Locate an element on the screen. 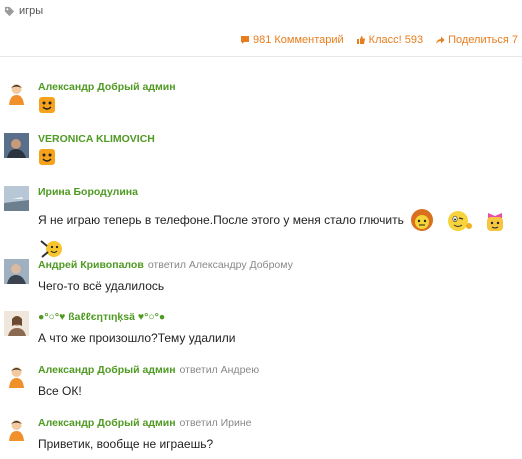  comment-text: А что же произошло?Тему удалили is located at coordinates (137, 338).